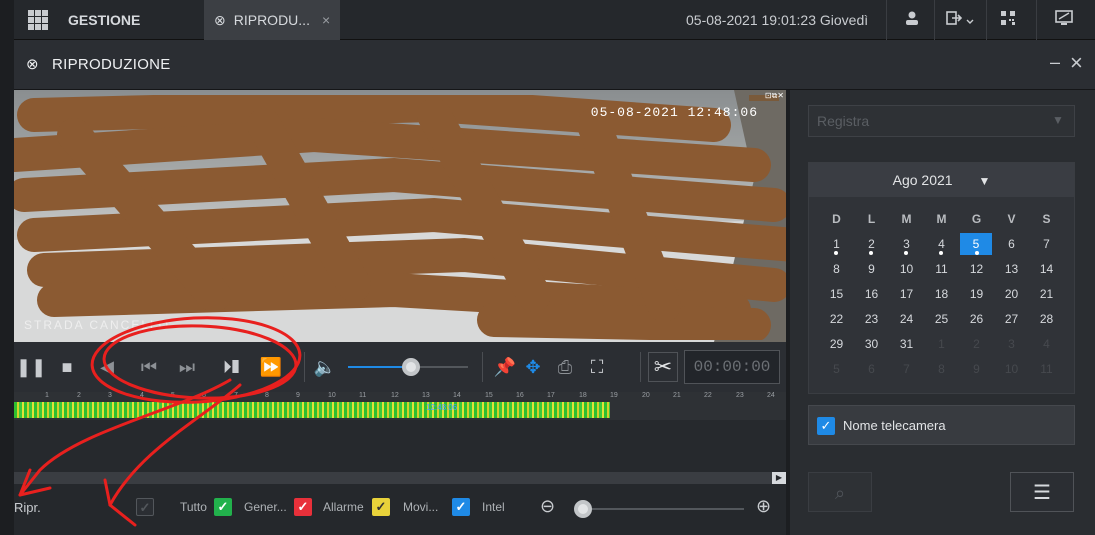 This screenshot has height=535, width=1095. What do you see at coordinates (912, 20) in the screenshot?
I see `user-icon` at bounding box center [912, 20].